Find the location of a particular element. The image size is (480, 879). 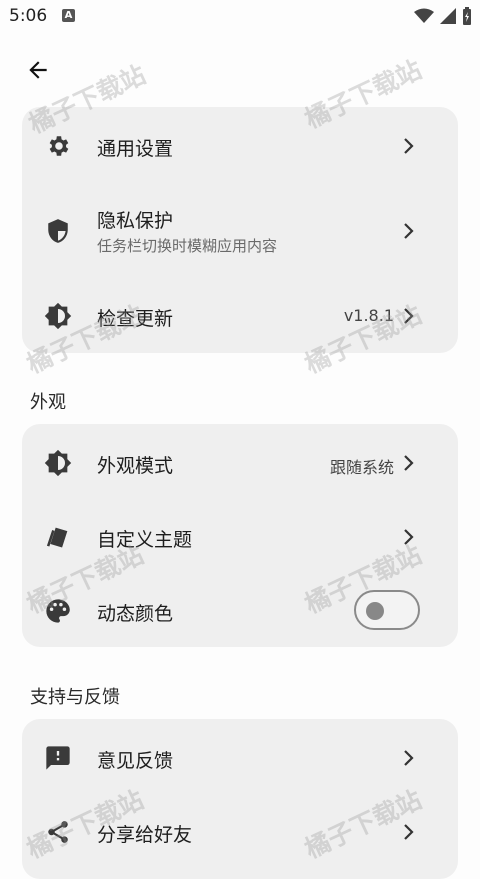

row-title: 分享给好友 is located at coordinates (145, 835).